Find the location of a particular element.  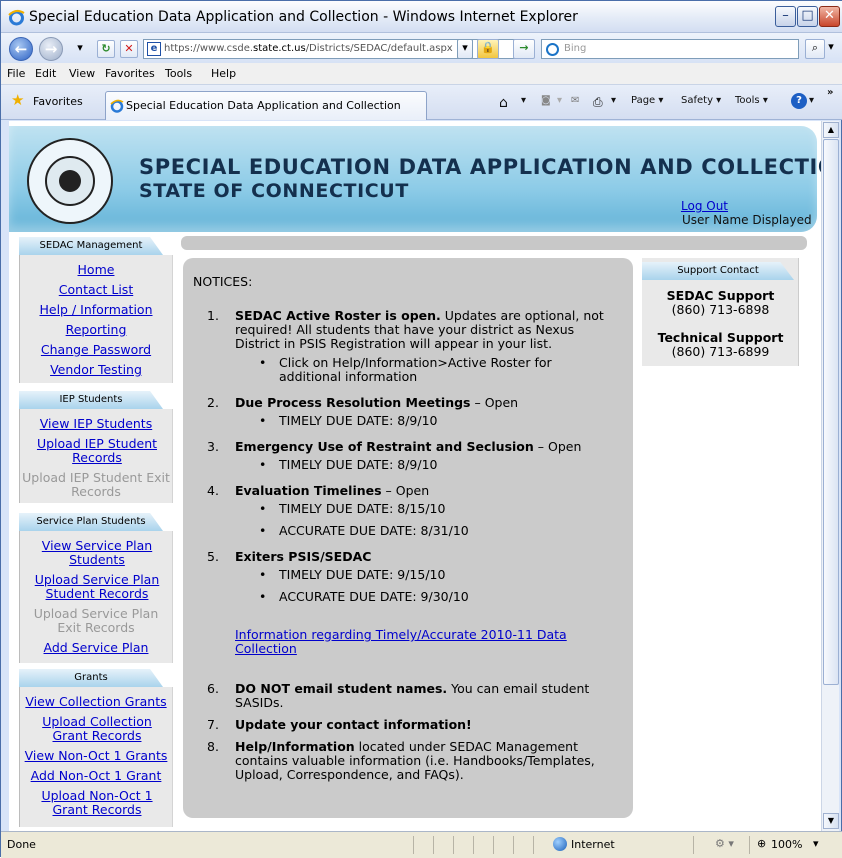

help-dropdown-icon: ▾ is located at coordinates (811, 100).